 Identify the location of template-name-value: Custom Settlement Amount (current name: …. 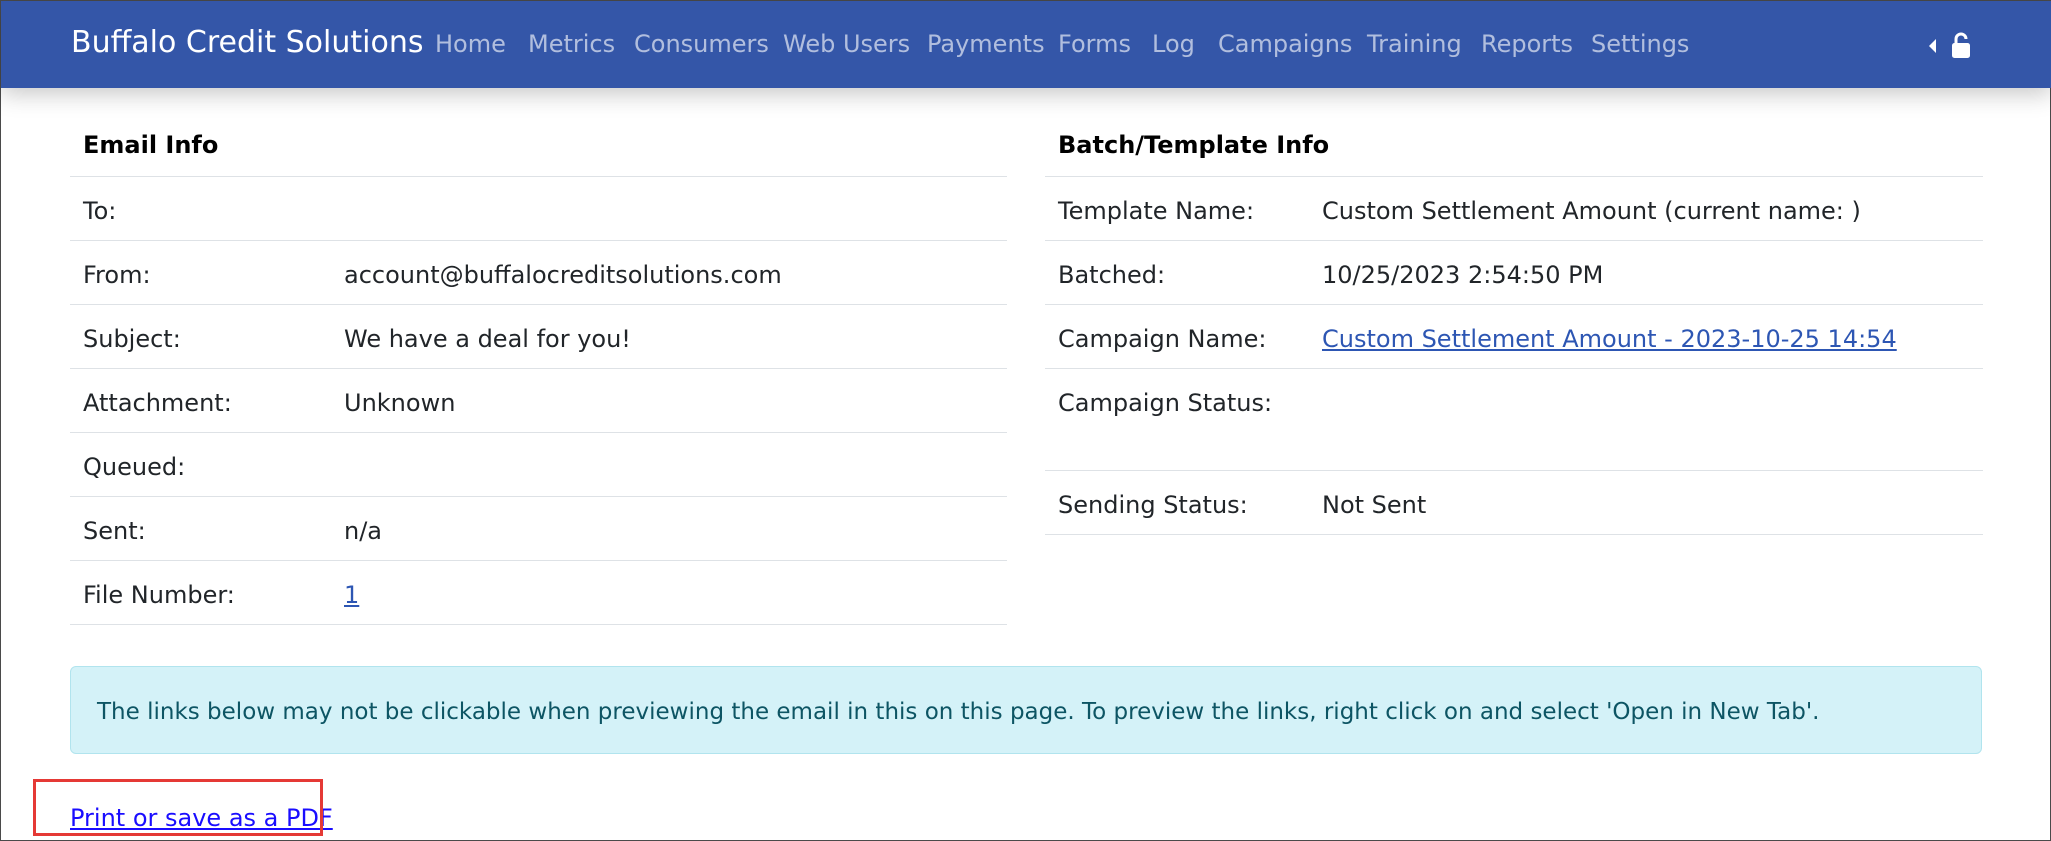
(1591, 211).